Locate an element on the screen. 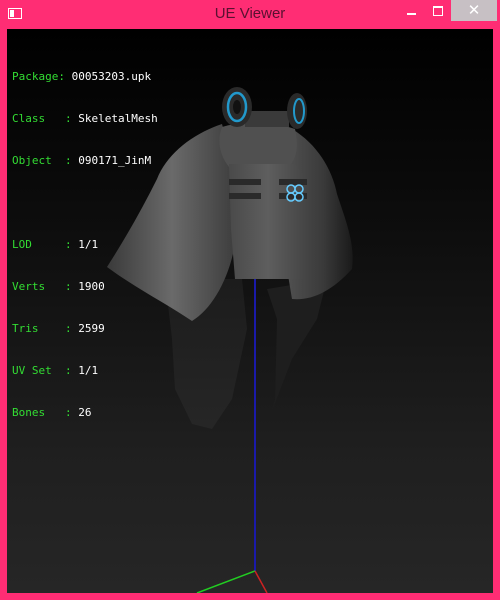  axis-y is located at coordinates (226, 581).